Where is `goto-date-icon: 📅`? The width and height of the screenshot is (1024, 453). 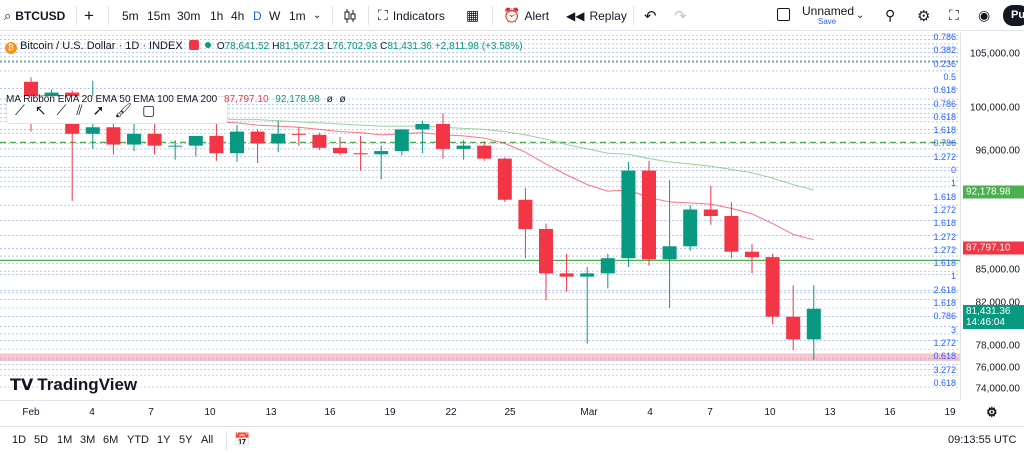 goto-date-icon: 📅 is located at coordinates (242, 440).